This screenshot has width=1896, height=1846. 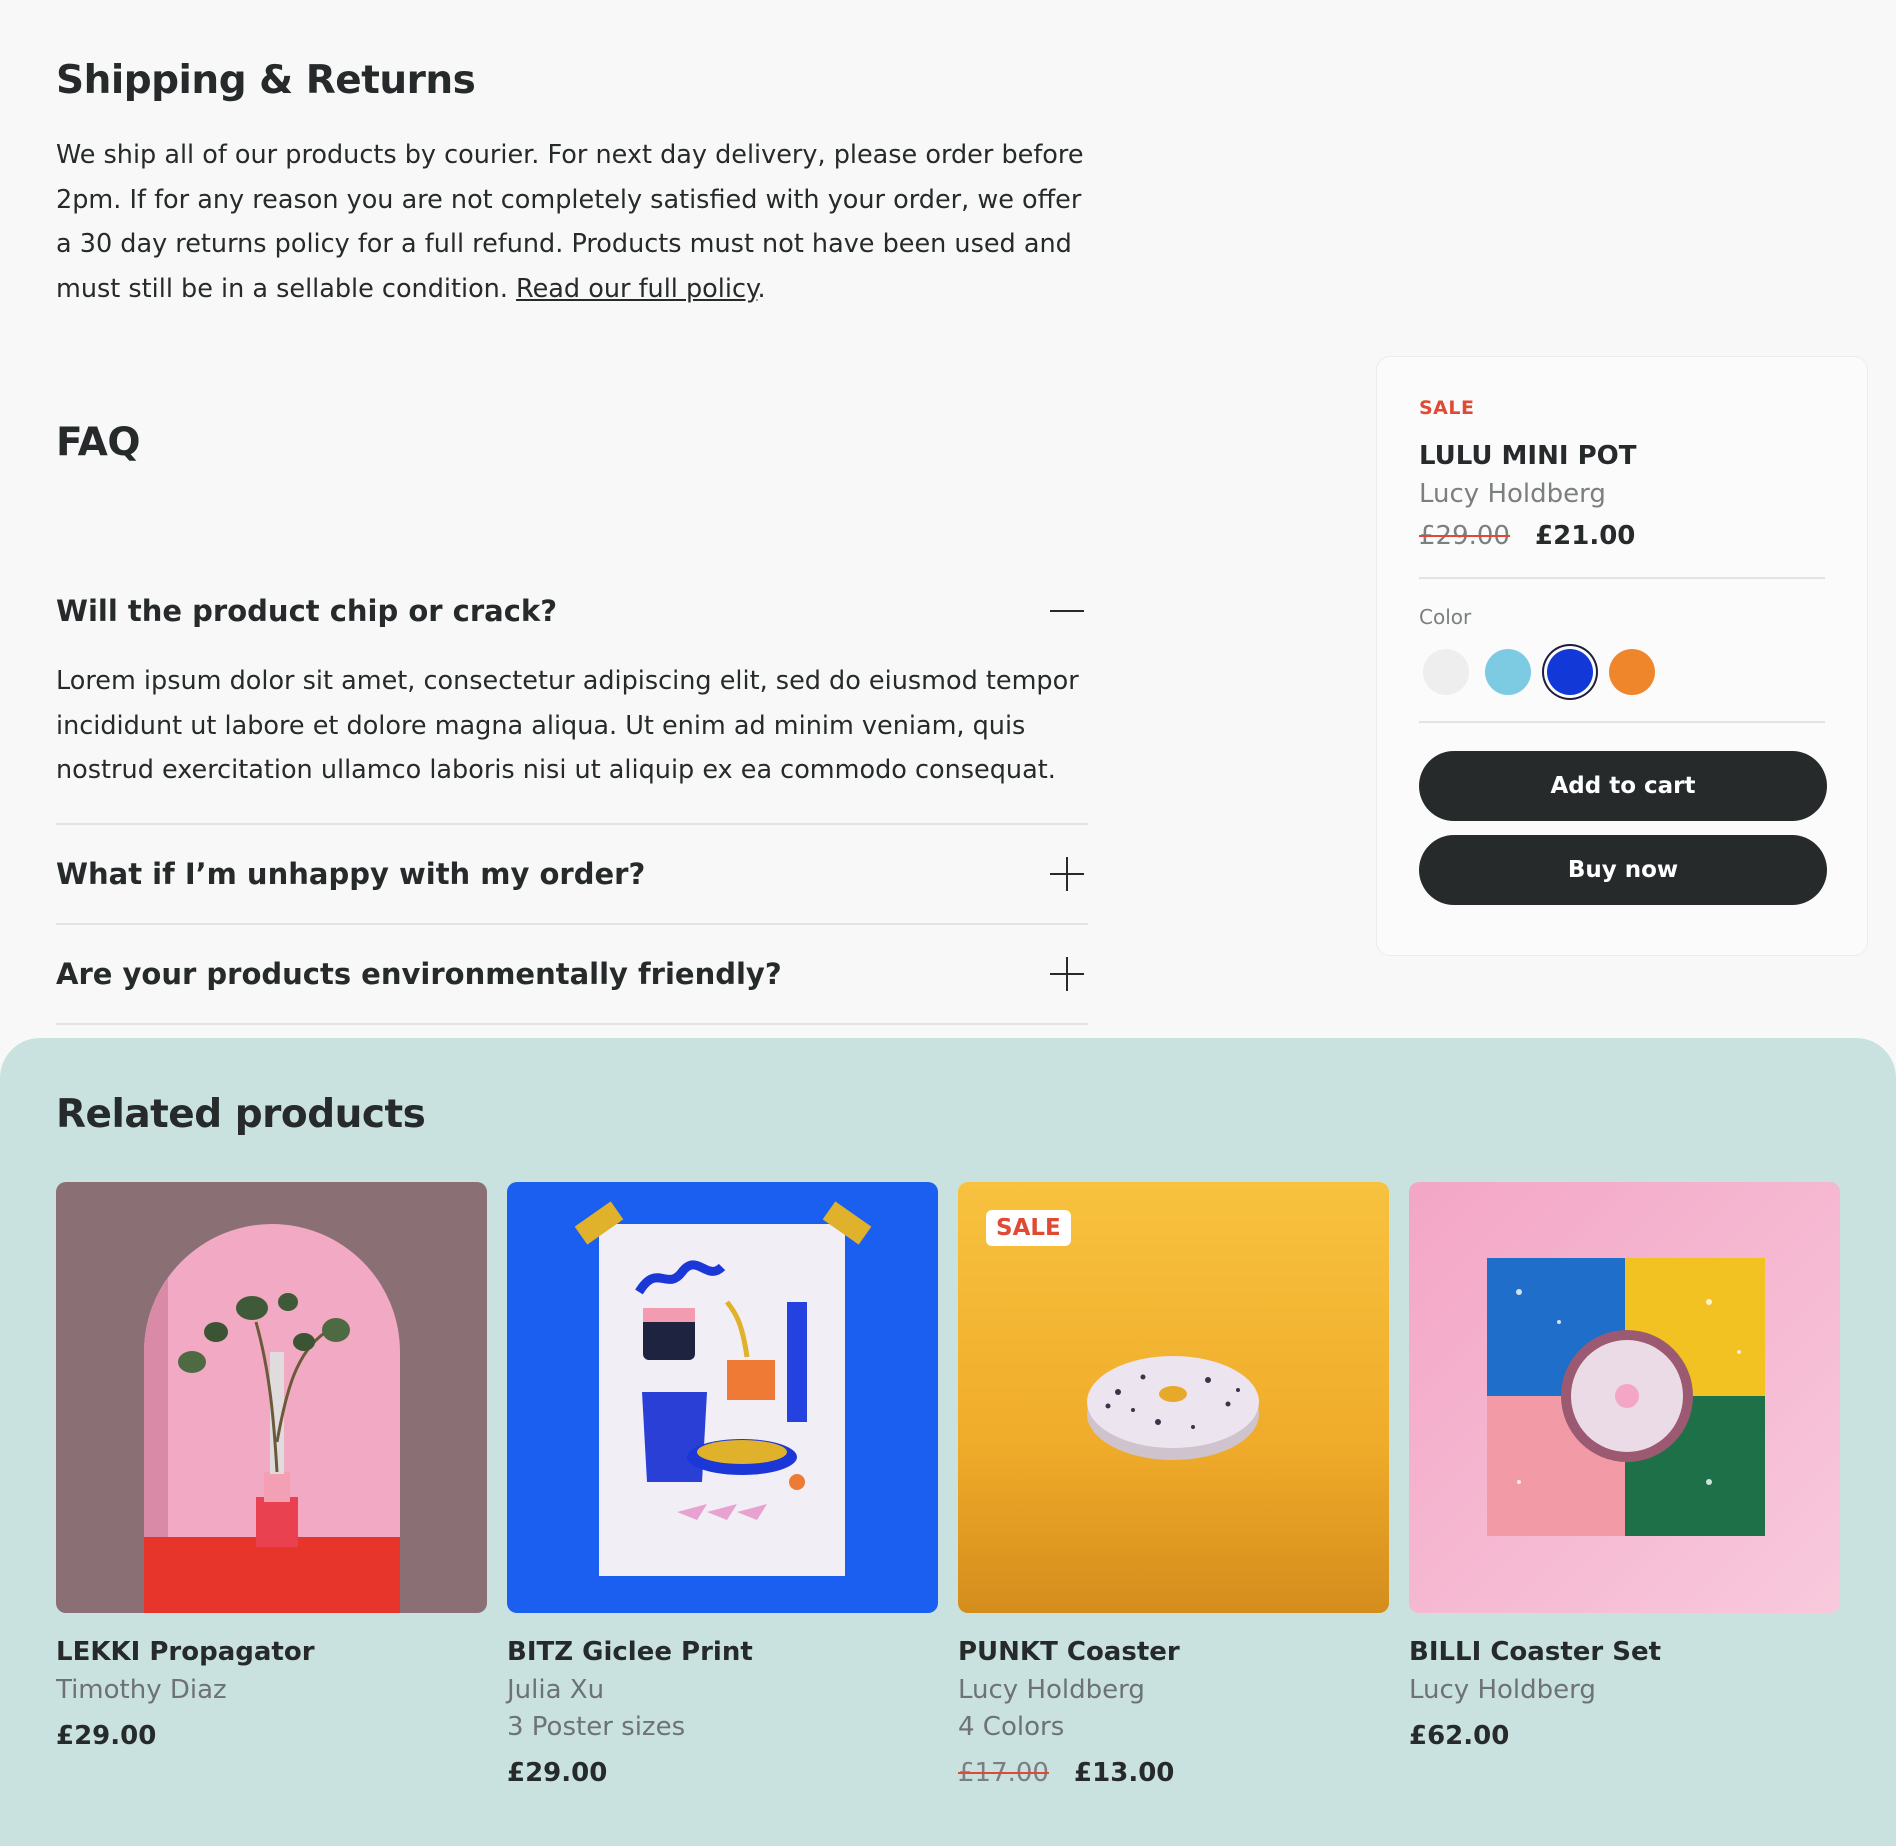 I want to click on buy-now-button: Buy now, so click(x=1623, y=870).